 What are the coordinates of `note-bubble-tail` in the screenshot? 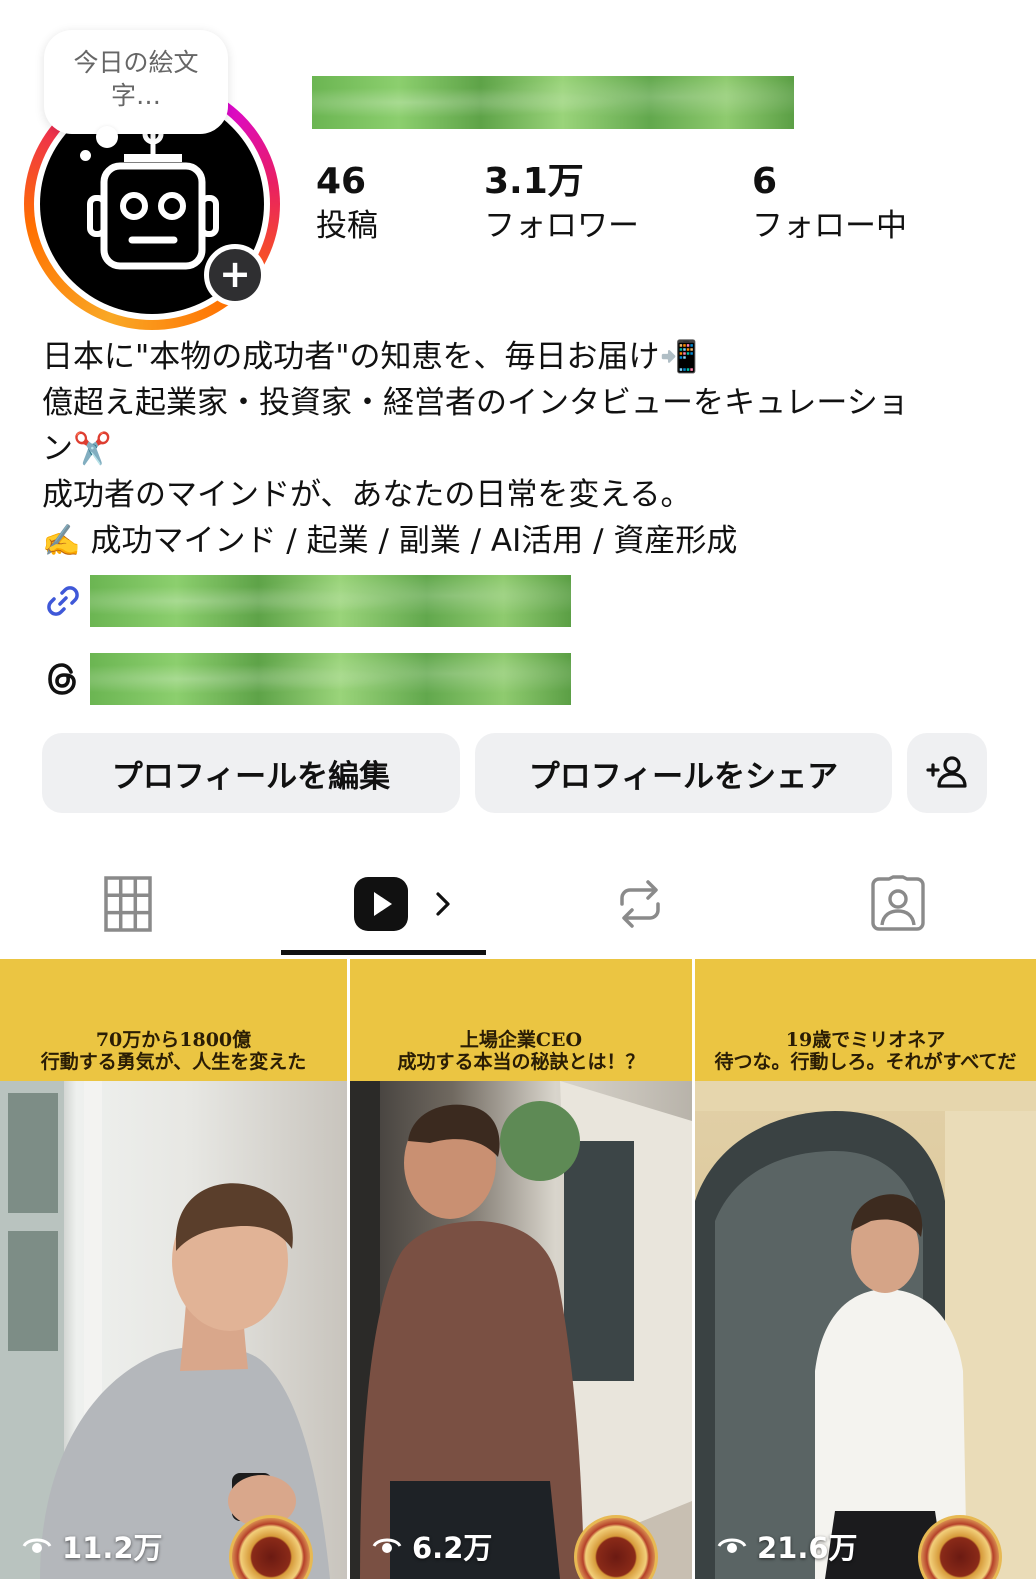 It's located at (107, 137).